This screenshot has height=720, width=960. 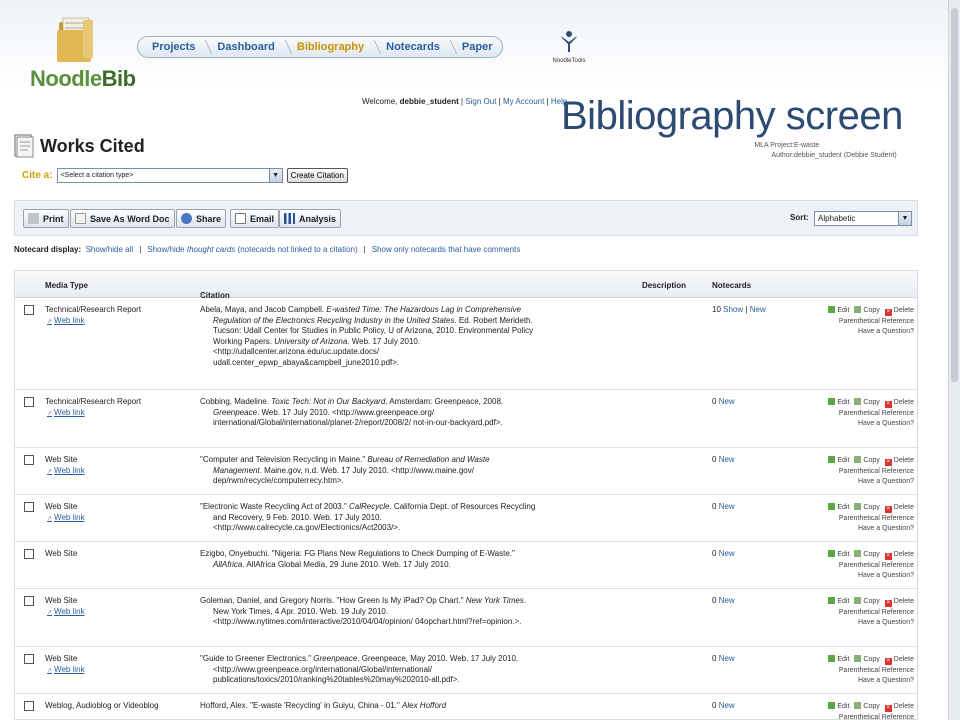 I want to click on nav-projects: Projects, so click(x=176, y=47).